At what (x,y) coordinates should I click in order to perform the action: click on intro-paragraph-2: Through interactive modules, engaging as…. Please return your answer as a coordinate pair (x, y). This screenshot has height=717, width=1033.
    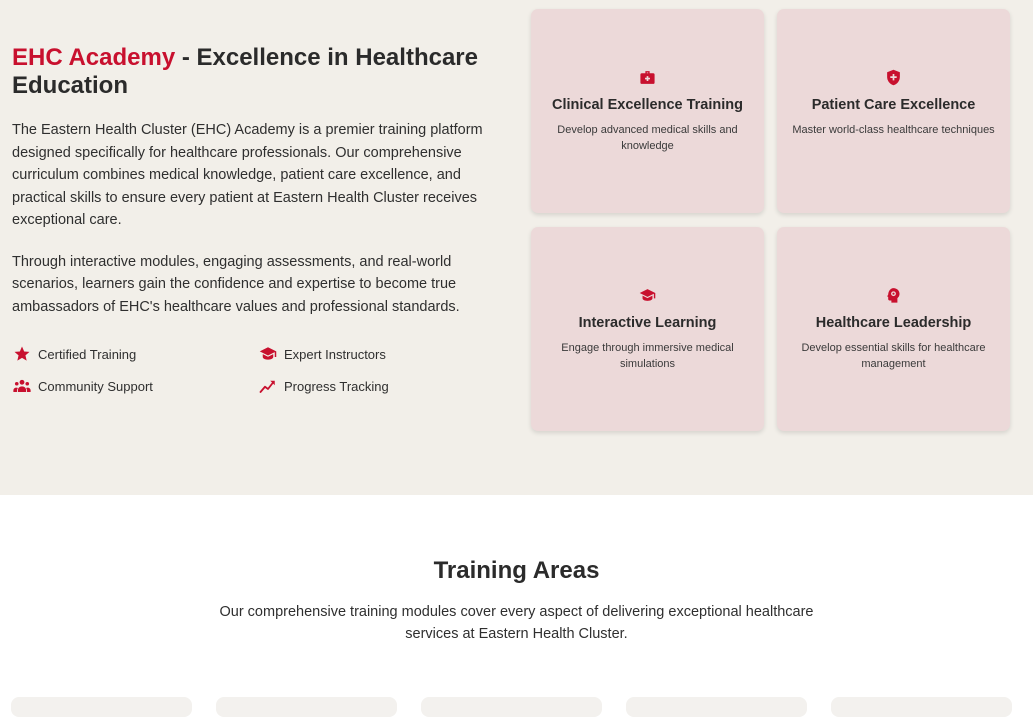
    Looking at the image, I should click on (236, 284).